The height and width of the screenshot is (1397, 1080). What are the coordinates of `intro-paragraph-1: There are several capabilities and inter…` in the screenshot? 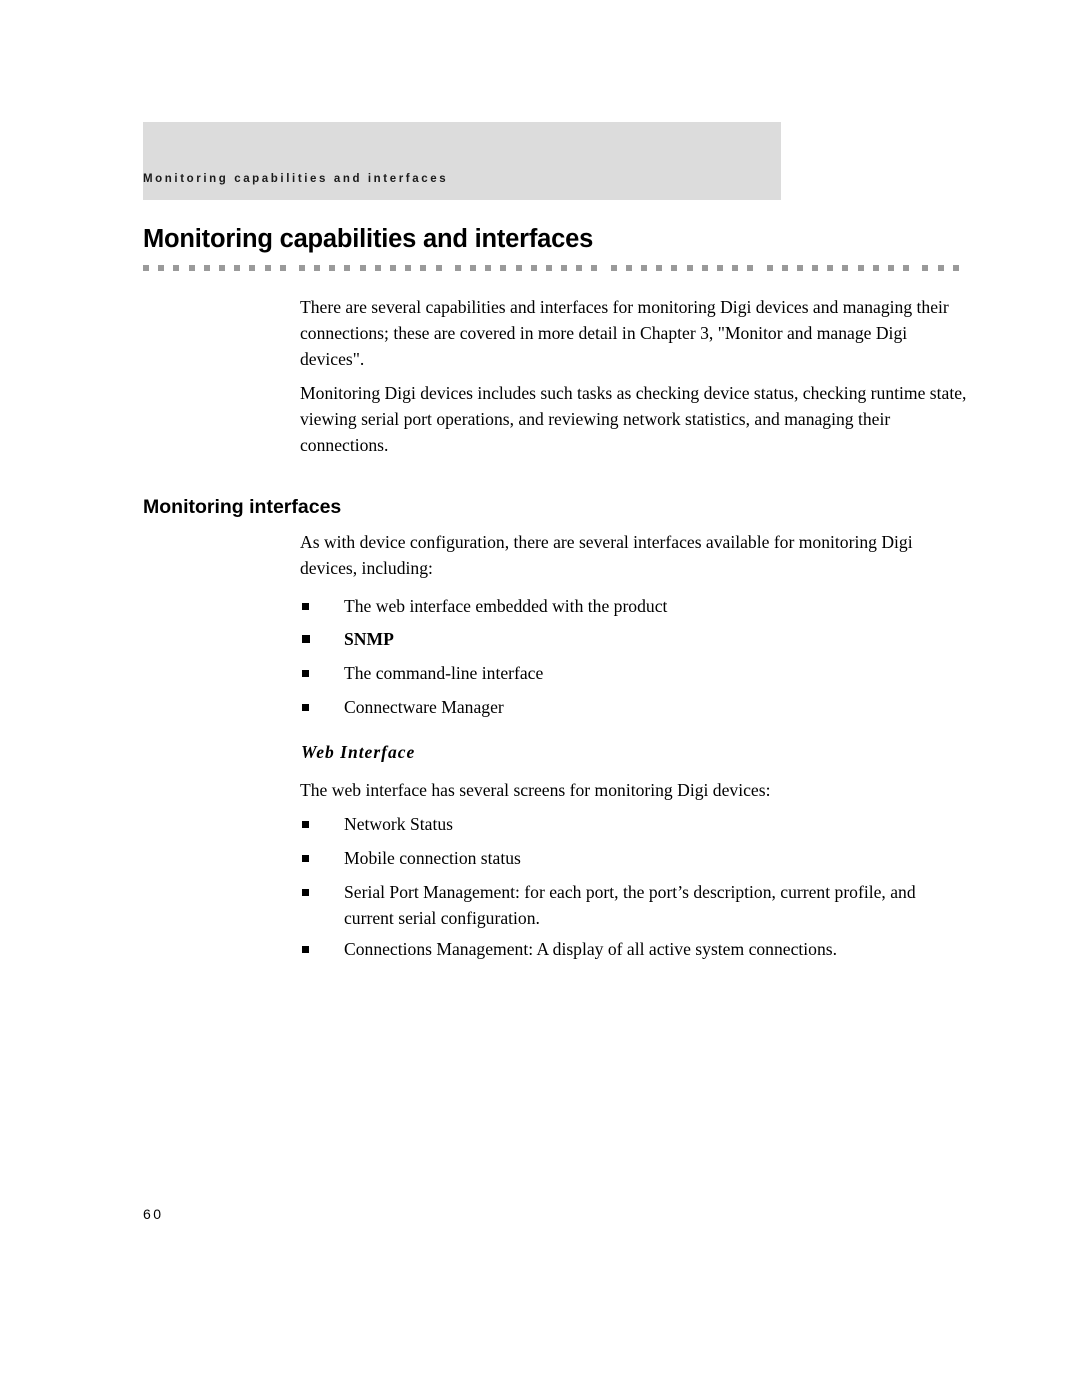 It's located at (624, 333).